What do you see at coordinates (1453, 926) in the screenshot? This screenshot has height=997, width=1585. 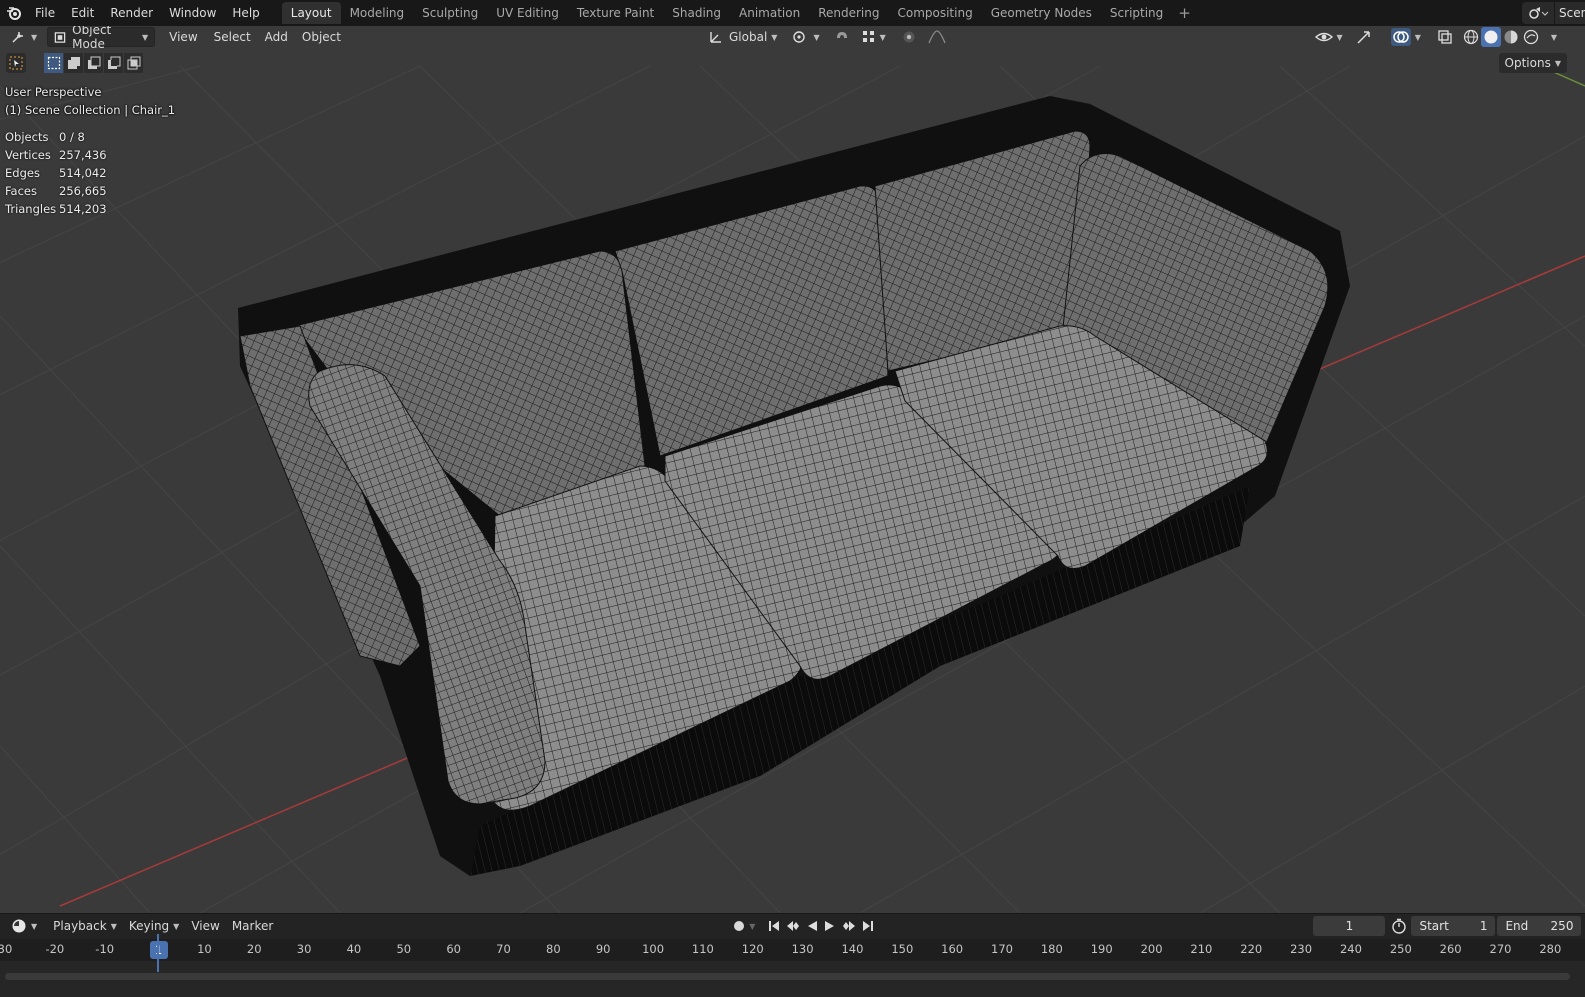 I see `start-frame-field: Start 1` at bounding box center [1453, 926].